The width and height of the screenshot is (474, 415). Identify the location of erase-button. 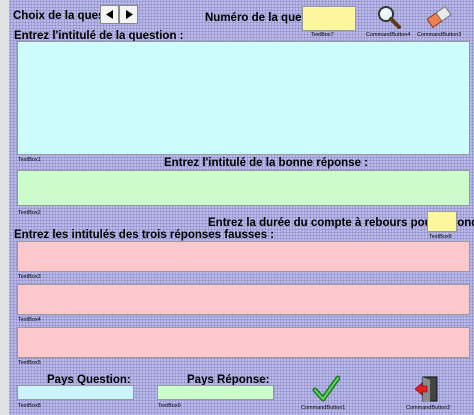
(439, 17).